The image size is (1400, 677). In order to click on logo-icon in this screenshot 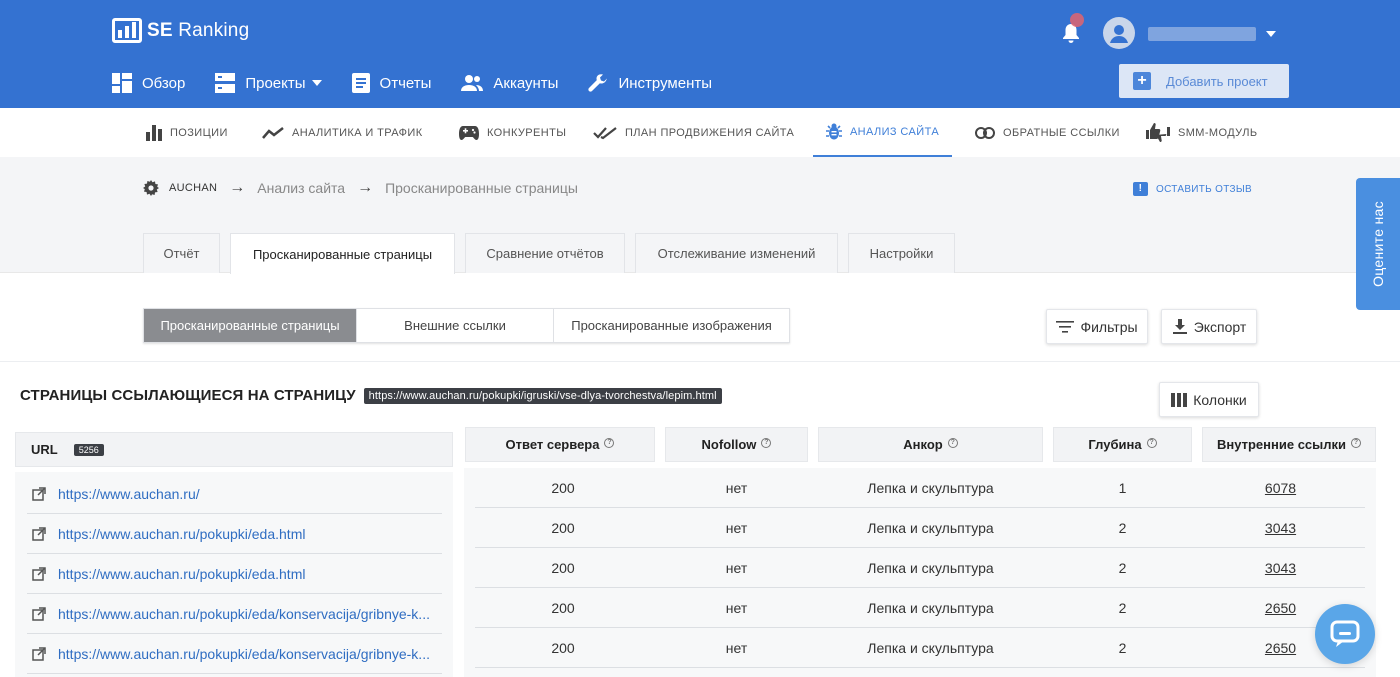, I will do `click(127, 30)`.